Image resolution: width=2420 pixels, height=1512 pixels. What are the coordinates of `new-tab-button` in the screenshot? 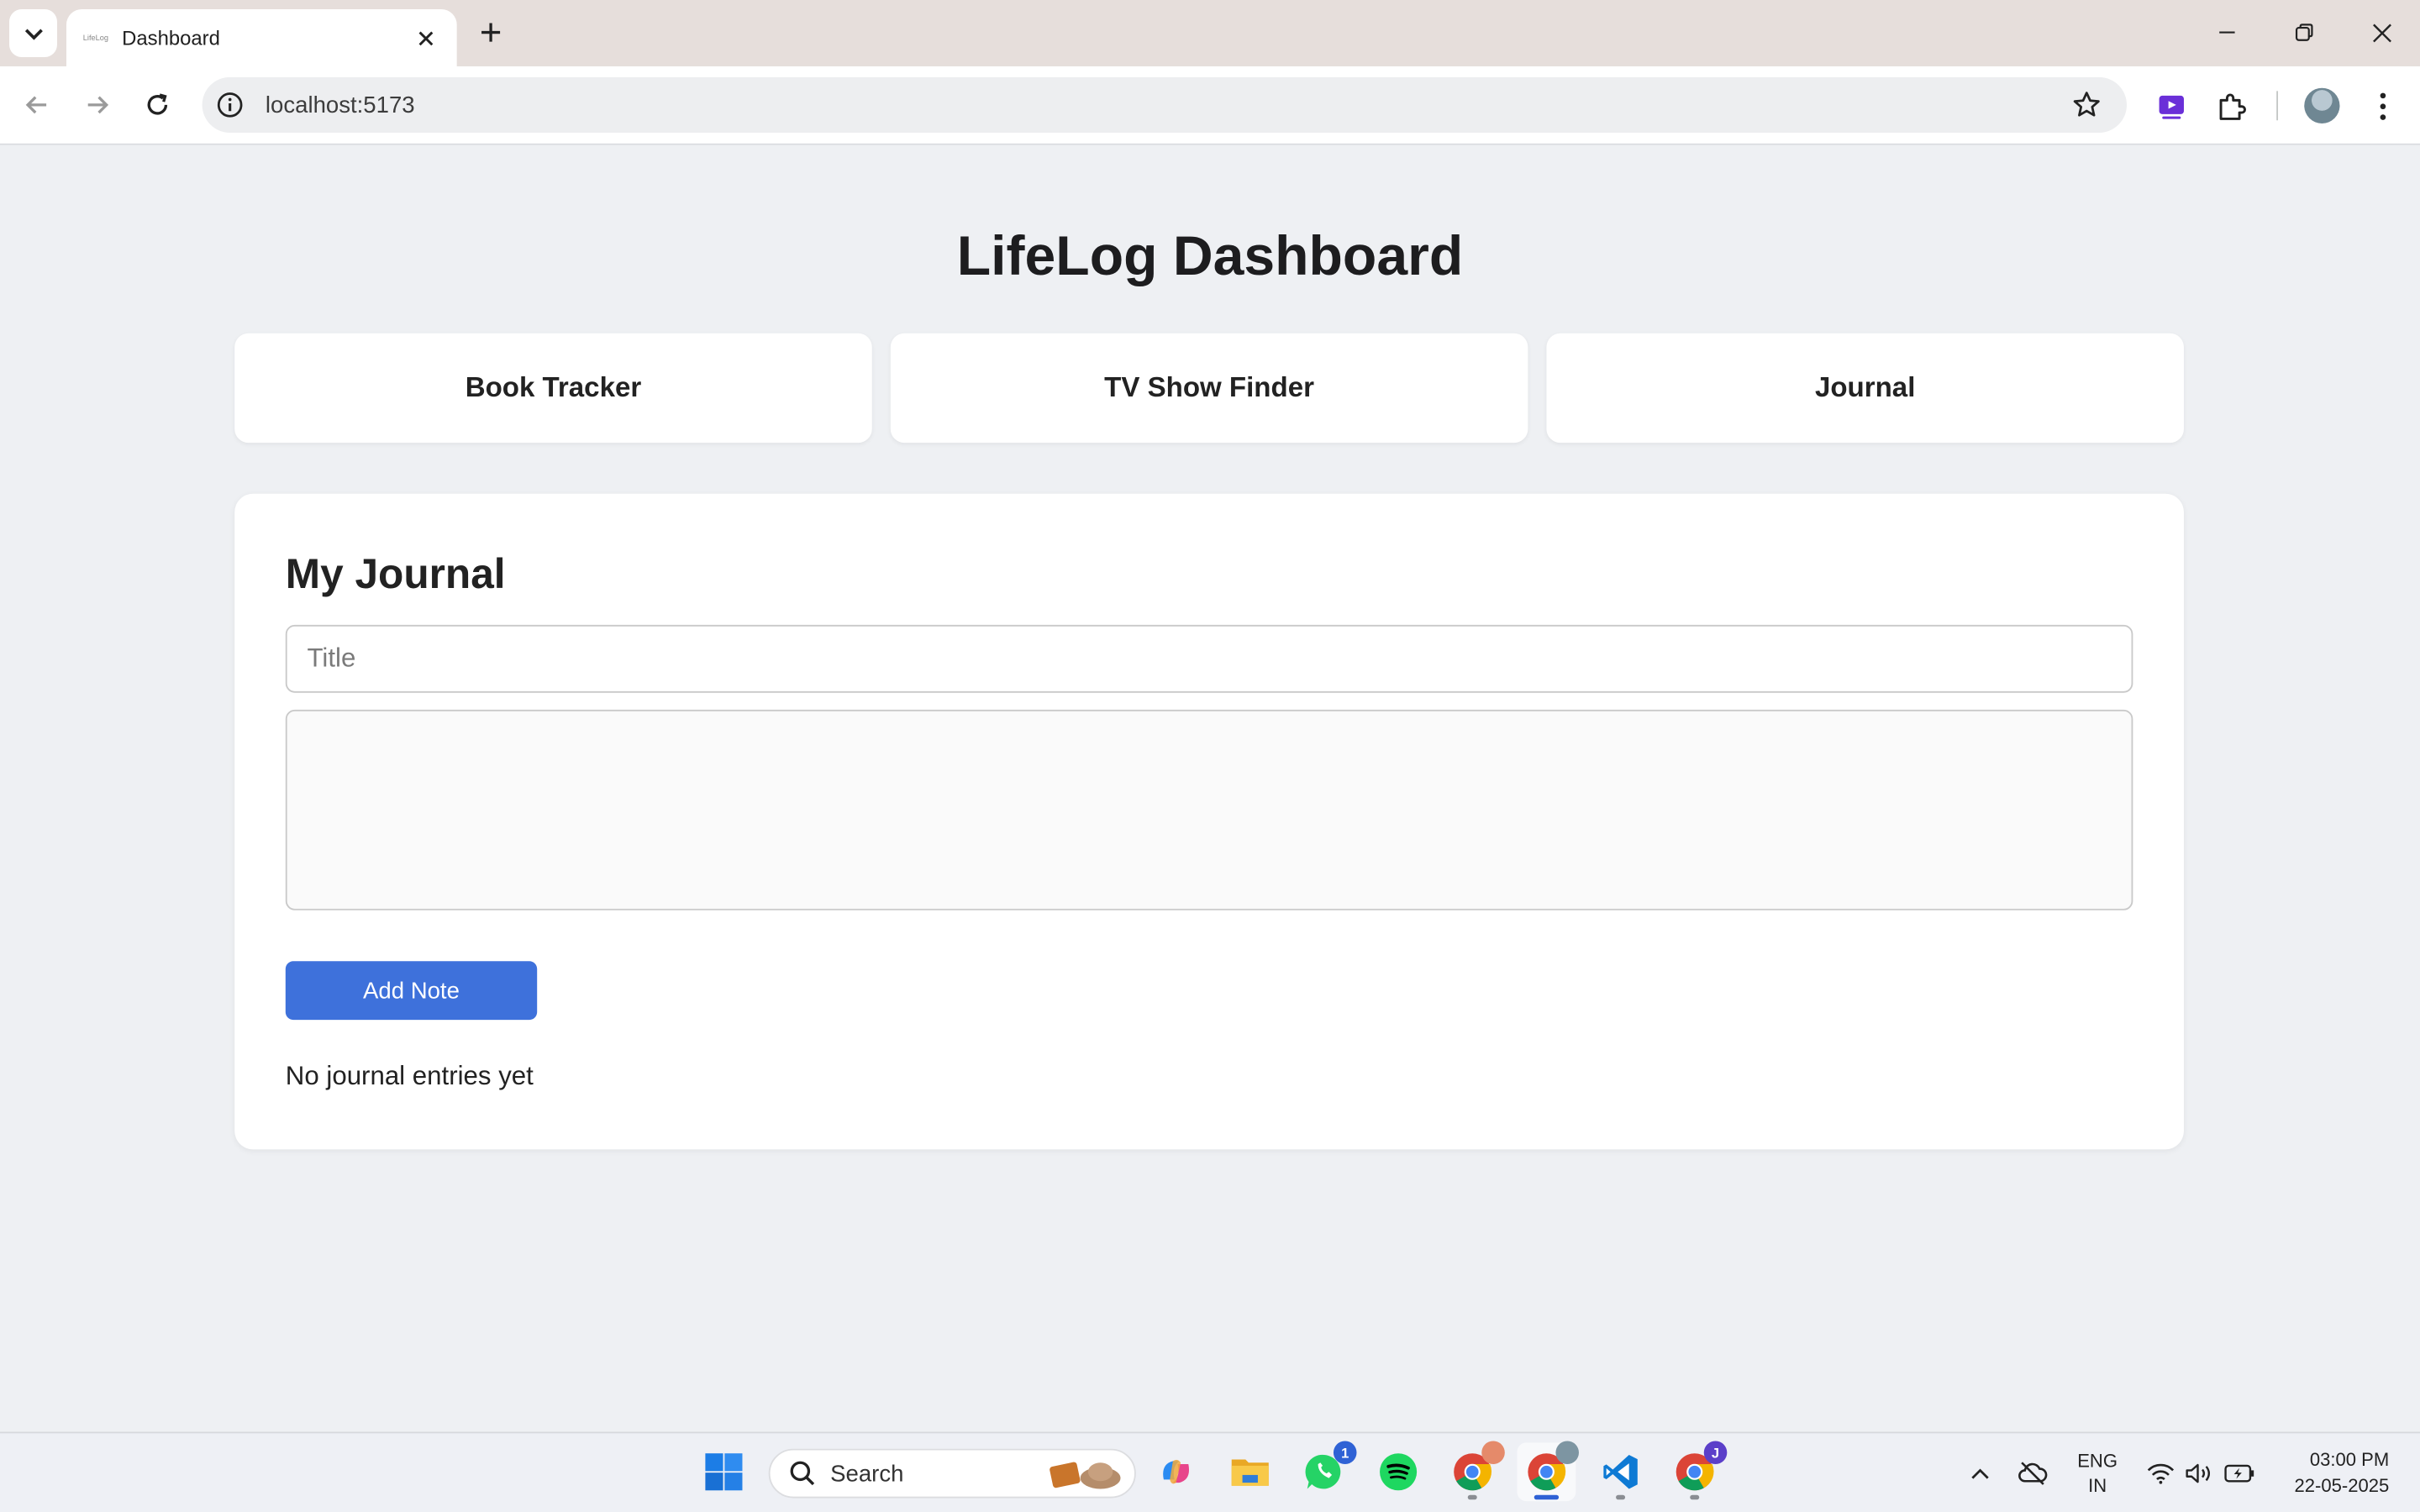 It's located at (491, 32).